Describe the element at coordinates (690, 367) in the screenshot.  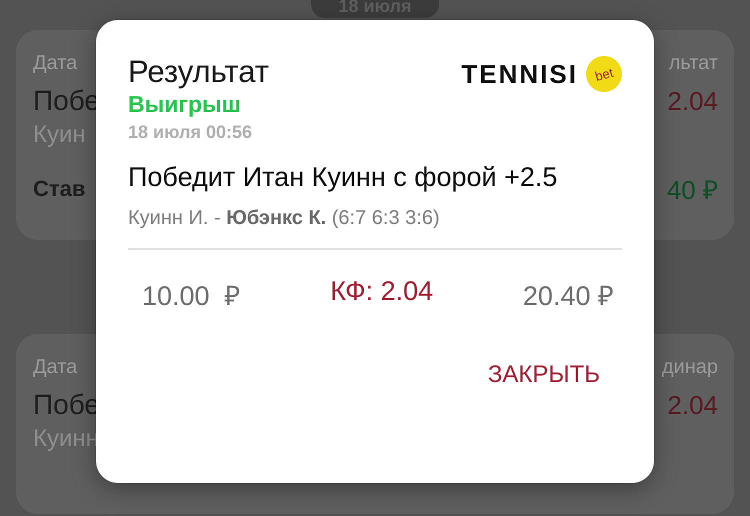
I see `card-value: динар` at that location.